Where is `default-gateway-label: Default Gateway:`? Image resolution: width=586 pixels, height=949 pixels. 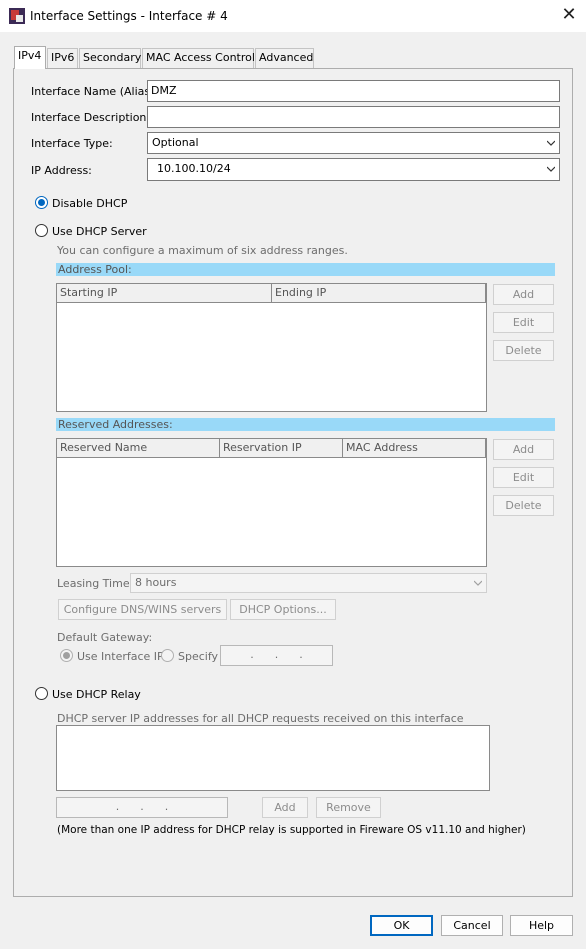
default-gateway-label: Default Gateway: is located at coordinates (105, 637).